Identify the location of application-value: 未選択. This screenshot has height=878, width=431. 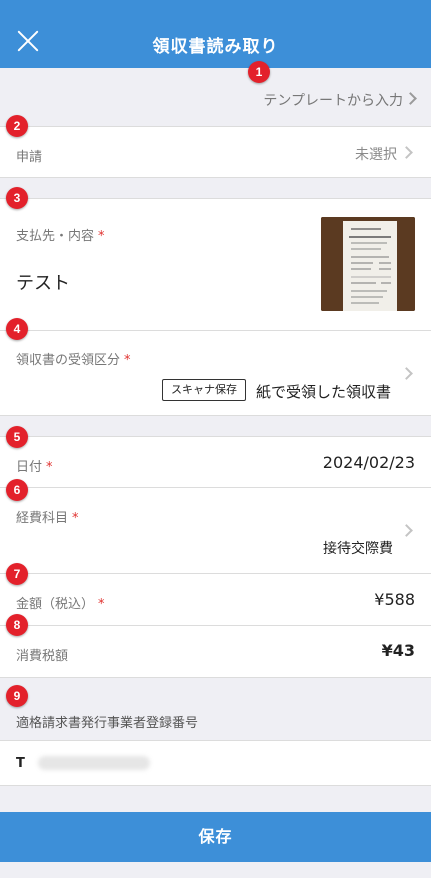
(376, 155).